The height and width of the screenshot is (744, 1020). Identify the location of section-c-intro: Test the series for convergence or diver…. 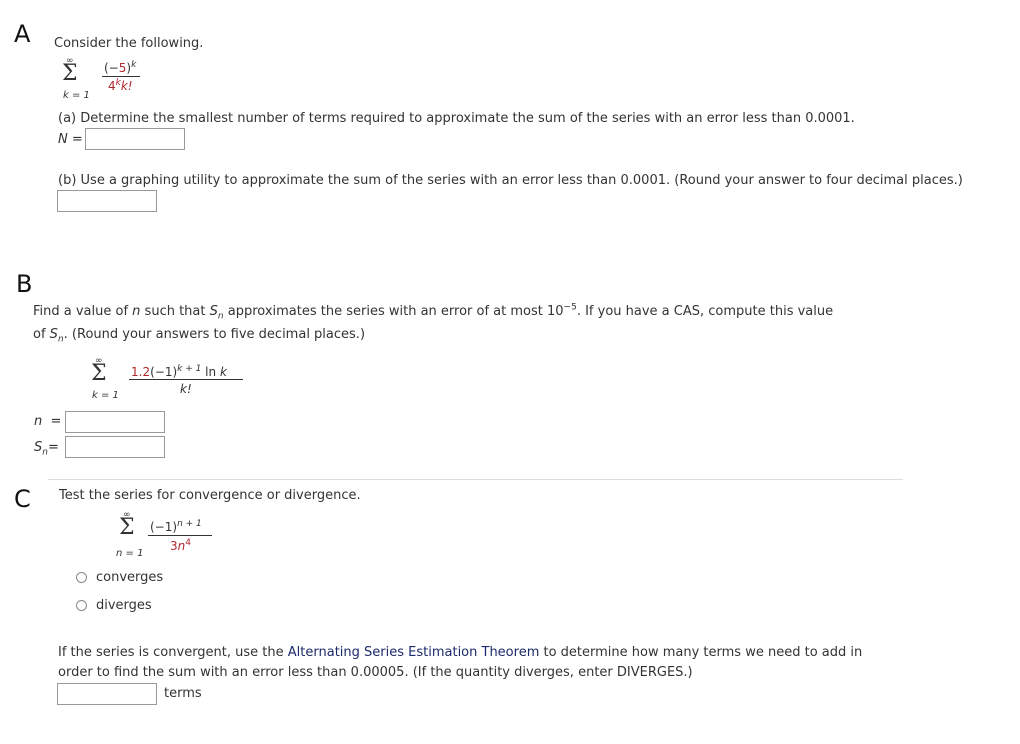
(210, 495).